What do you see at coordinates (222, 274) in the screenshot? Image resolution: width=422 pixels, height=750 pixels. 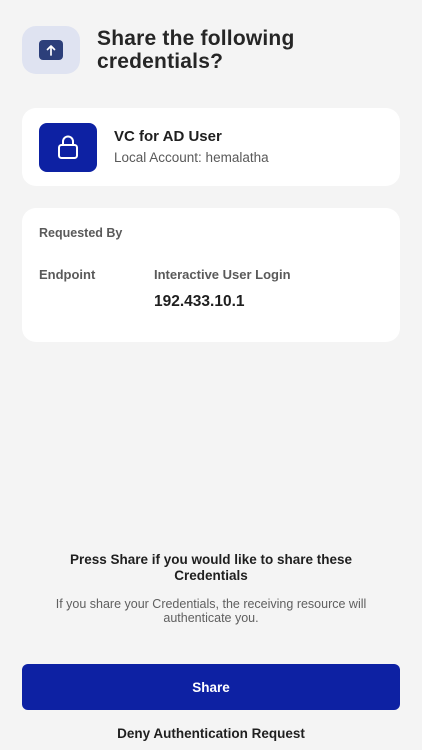 I see `endpoint-type: Interactive User Login` at bounding box center [222, 274].